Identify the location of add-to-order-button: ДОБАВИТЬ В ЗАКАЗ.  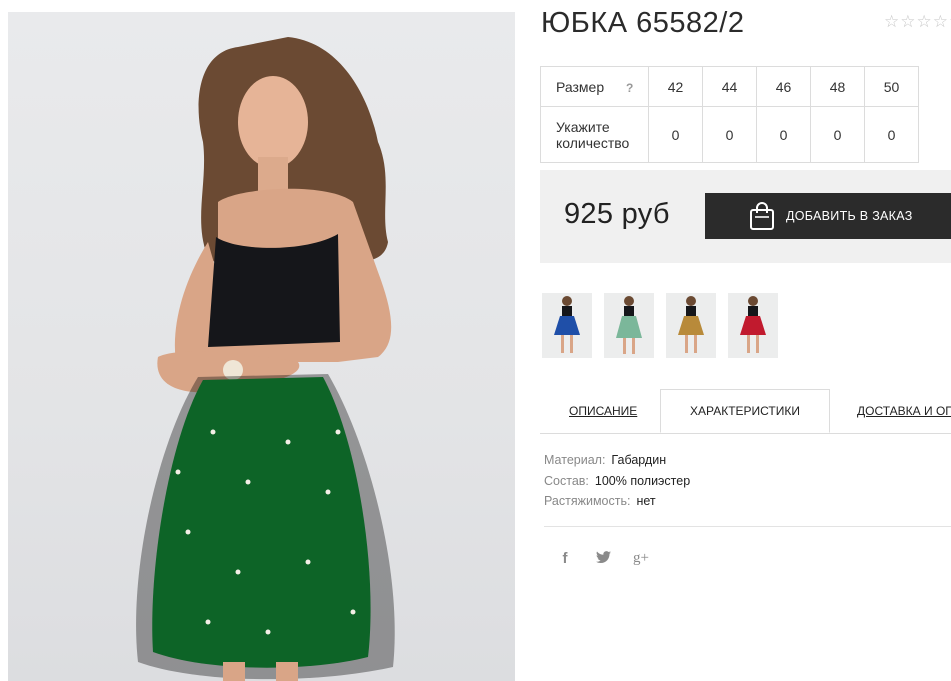
(828, 216).